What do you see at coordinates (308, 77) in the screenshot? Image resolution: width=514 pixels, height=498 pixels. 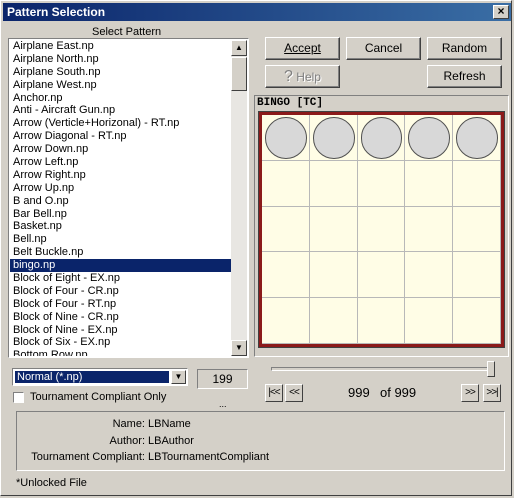 I see `help-label: Help` at bounding box center [308, 77].